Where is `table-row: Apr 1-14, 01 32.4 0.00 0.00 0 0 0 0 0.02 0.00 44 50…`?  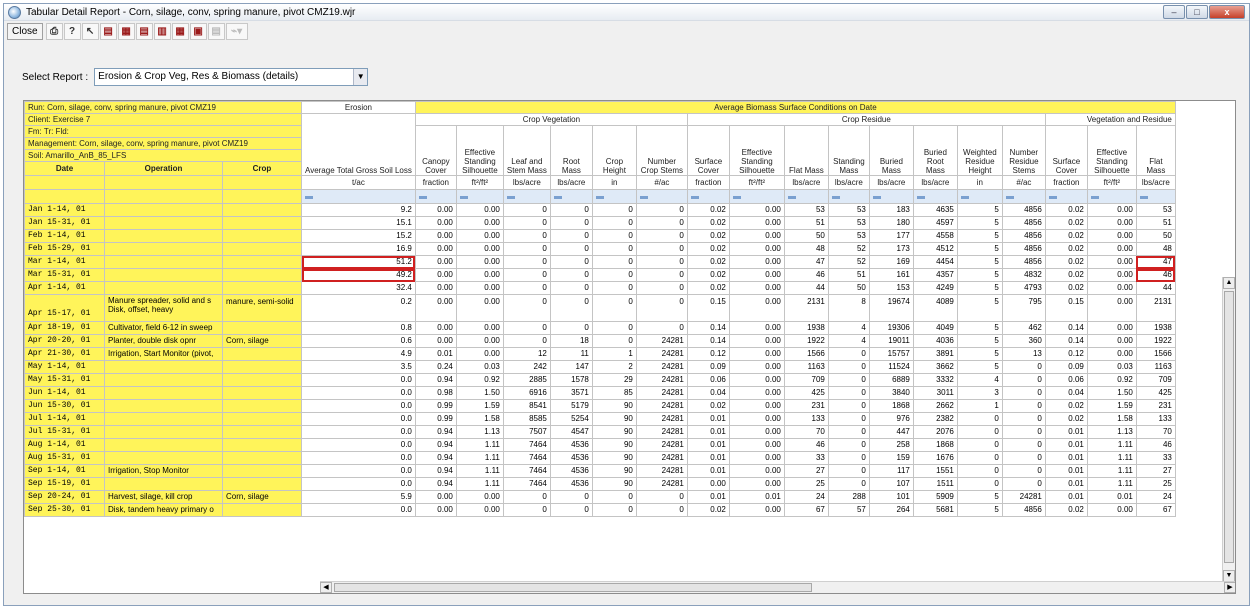 table-row: Apr 1-14, 01 32.4 0.00 0.00 0 0 0 0 0.02 0.00 44 50… is located at coordinates (600, 288).